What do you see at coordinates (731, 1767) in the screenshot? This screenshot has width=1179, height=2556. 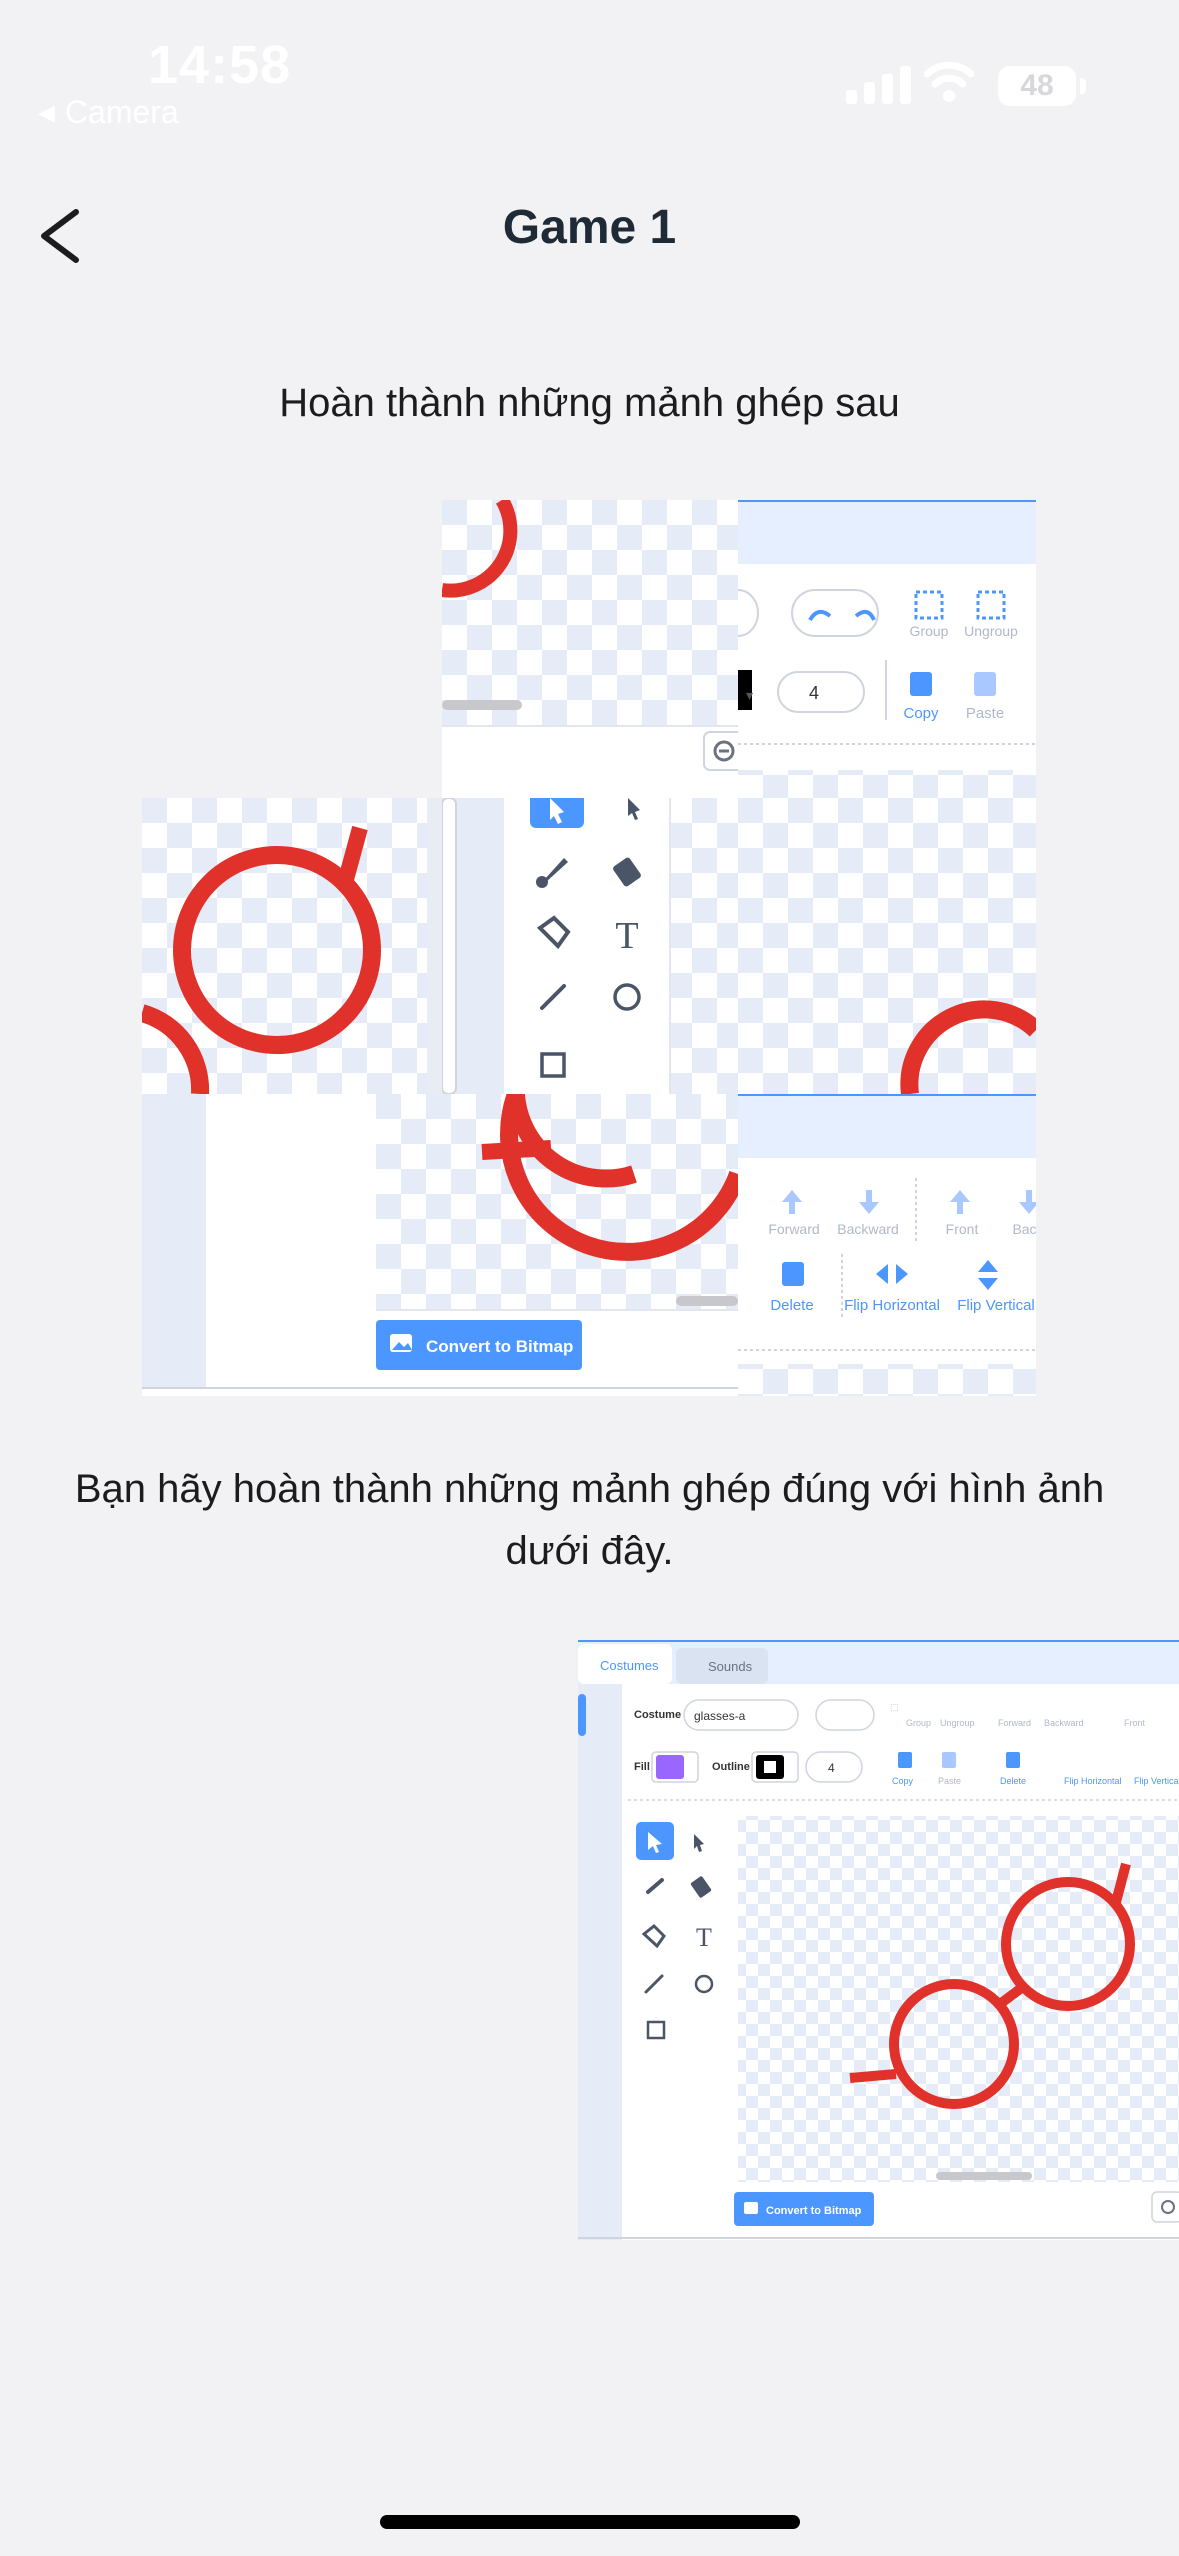 I see `svg-text: Outline` at bounding box center [731, 1767].